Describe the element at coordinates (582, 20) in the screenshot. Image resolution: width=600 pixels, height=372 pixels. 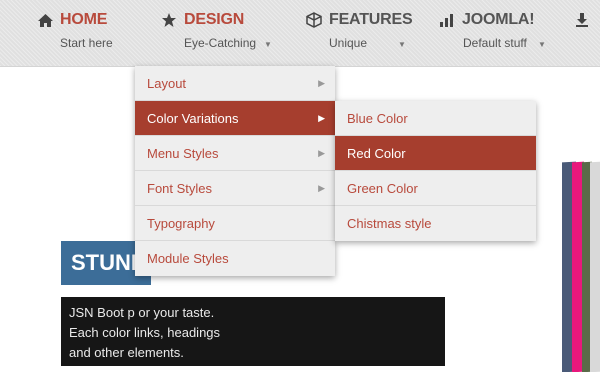
I see `download-icon` at that location.